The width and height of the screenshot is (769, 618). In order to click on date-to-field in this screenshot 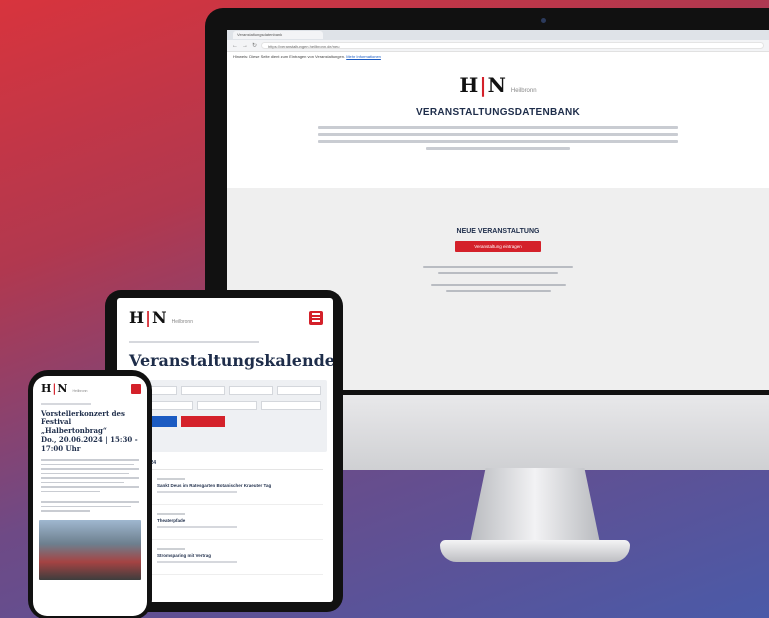, I will do `click(203, 390)`.